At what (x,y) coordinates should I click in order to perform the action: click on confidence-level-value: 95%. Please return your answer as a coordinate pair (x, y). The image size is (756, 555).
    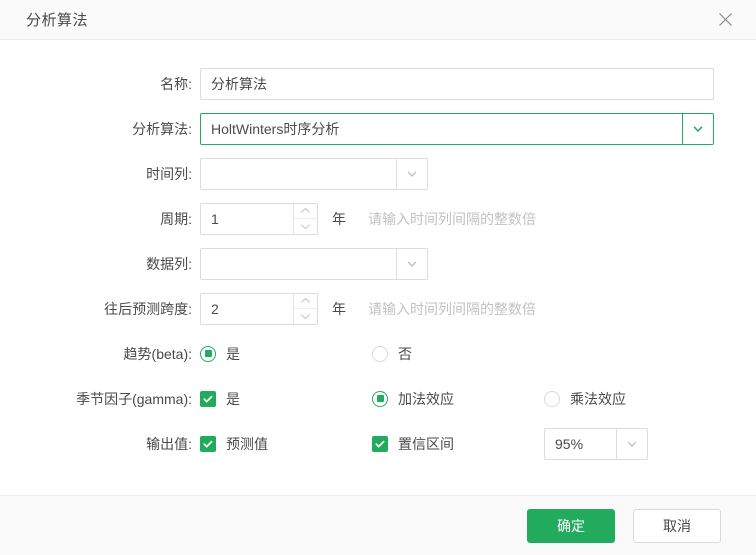
    Looking at the image, I should click on (569, 443).